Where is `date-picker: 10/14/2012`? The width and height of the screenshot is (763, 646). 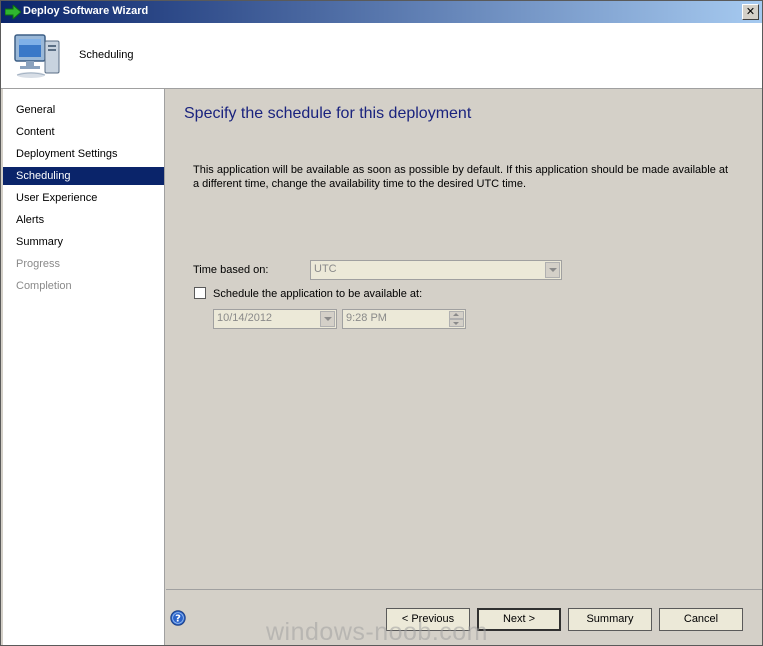 date-picker: 10/14/2012 is located at coordinates (275, 319).